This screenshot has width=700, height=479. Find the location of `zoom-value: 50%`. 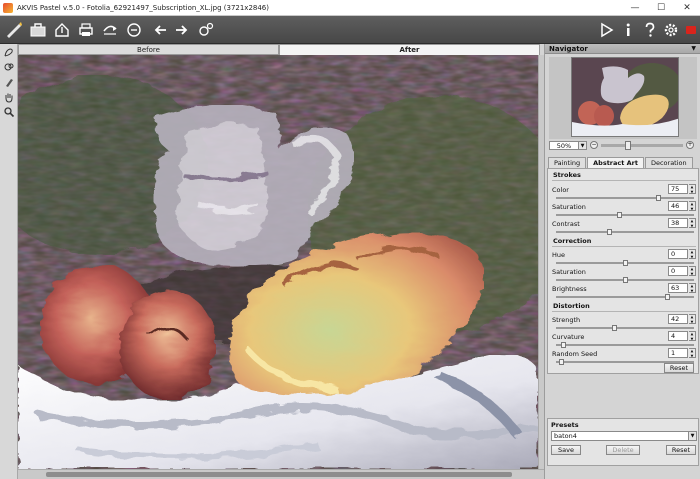

zoom-value: 50% is located at coordinates (564, 145).